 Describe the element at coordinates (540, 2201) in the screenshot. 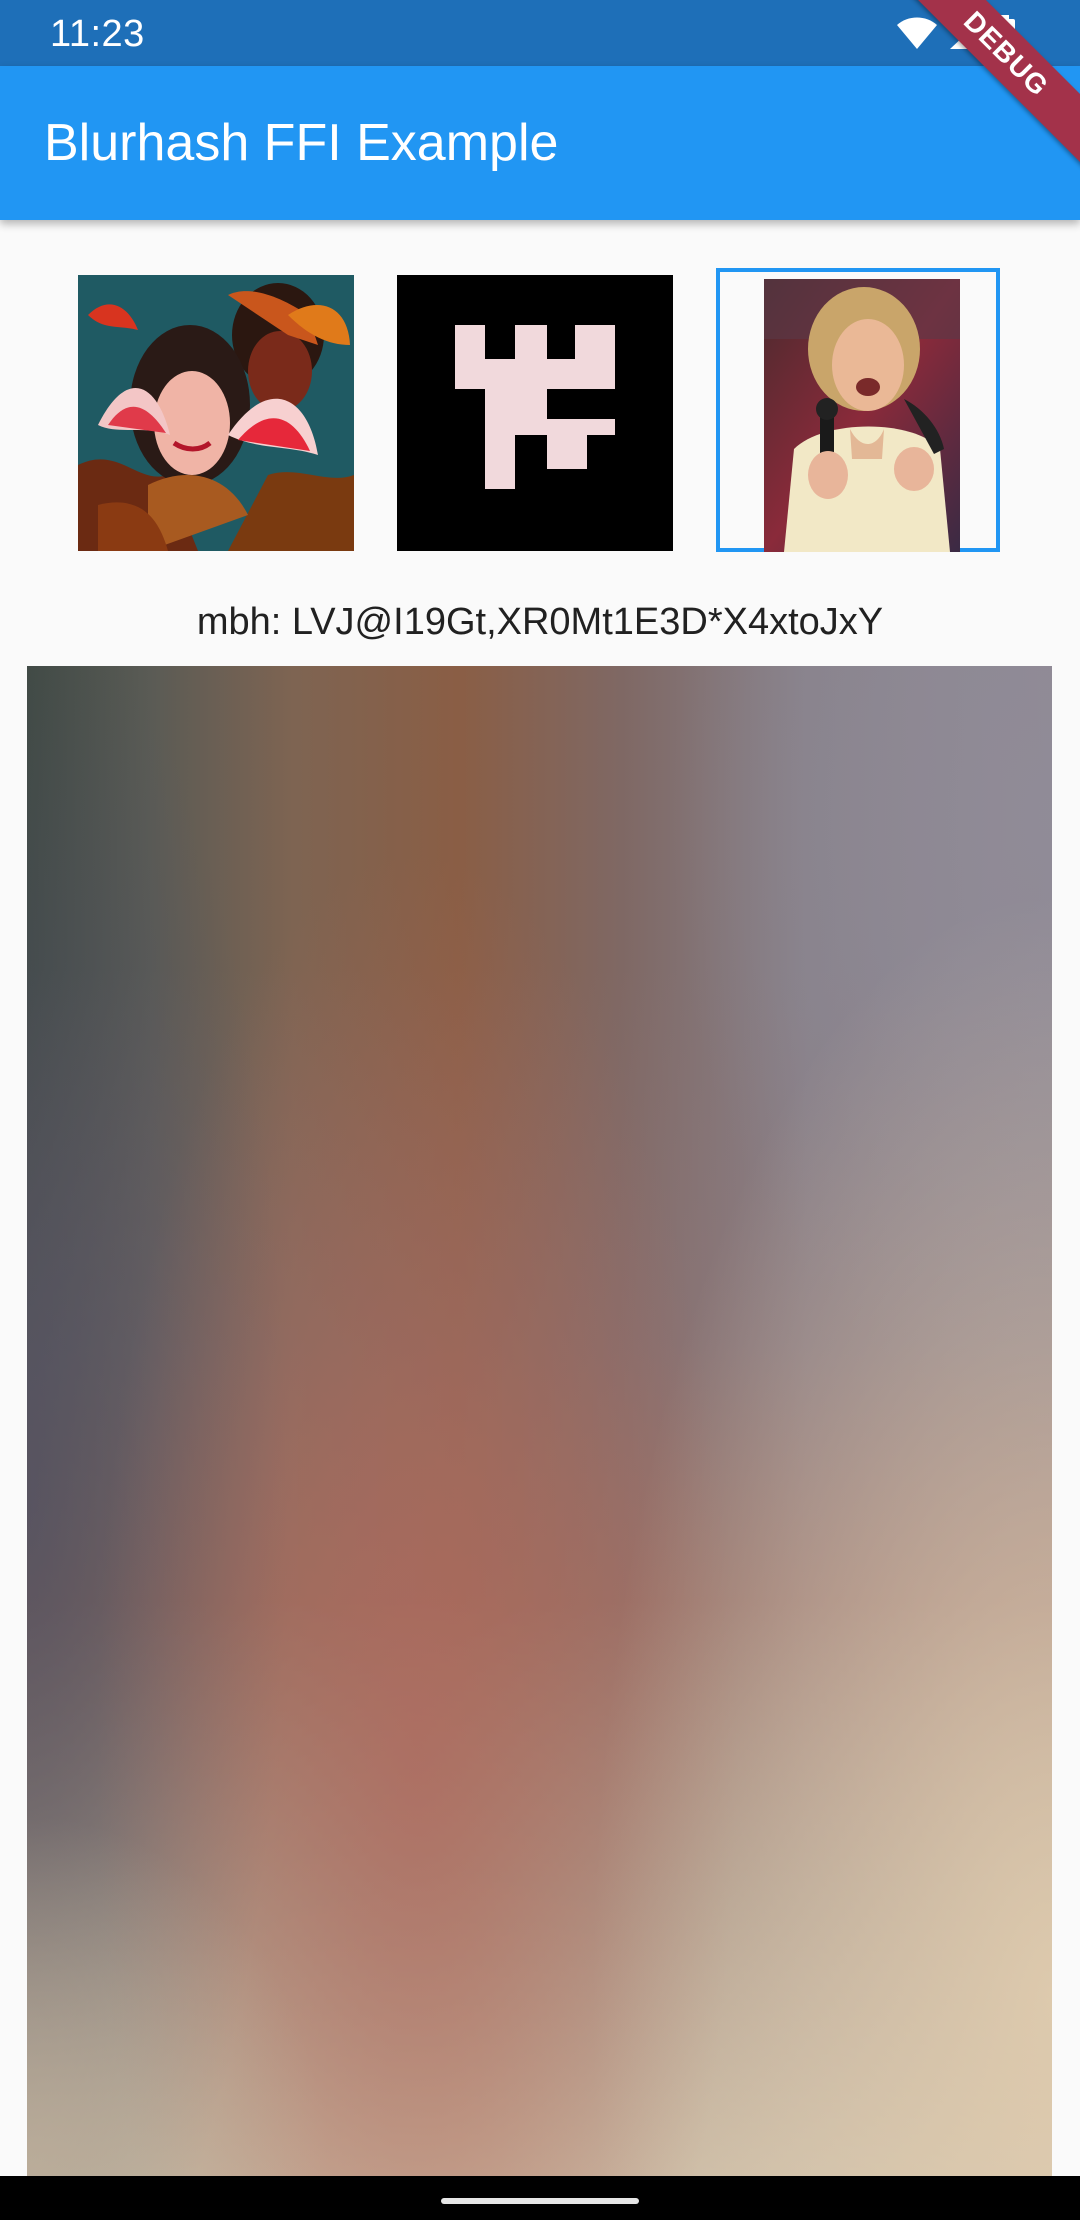

I see `home-indicator` at that location.